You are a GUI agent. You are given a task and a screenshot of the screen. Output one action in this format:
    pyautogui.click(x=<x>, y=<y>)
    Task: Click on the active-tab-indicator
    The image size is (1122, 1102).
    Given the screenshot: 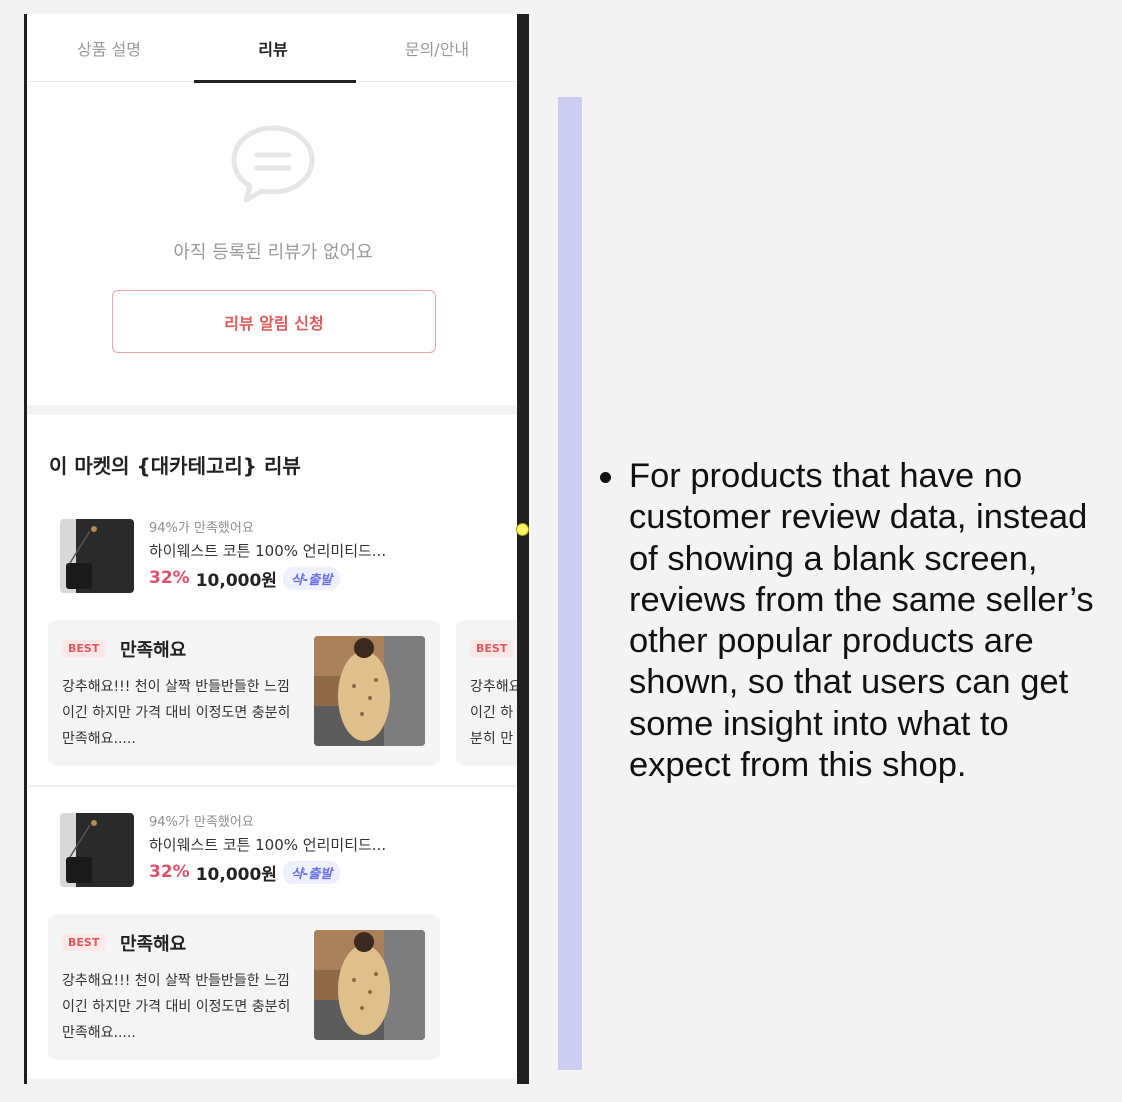 What is the action you would take?
    pyautogui.click(x=275, y=81)
    